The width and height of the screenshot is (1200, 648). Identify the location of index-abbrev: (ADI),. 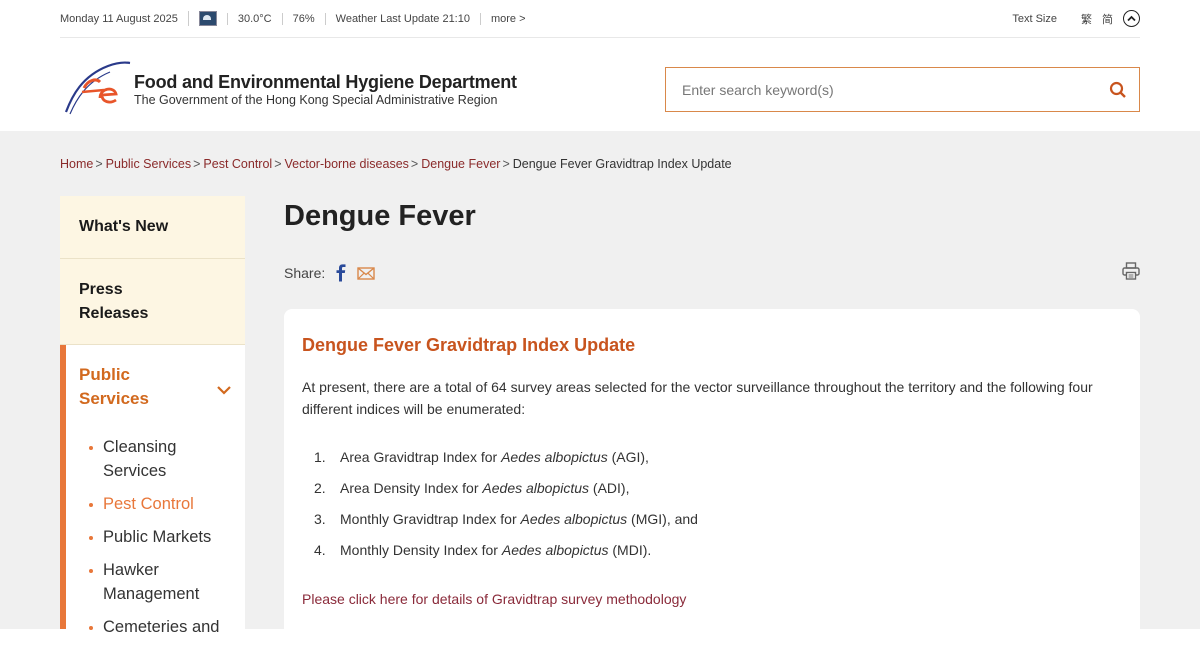
(609, 488).